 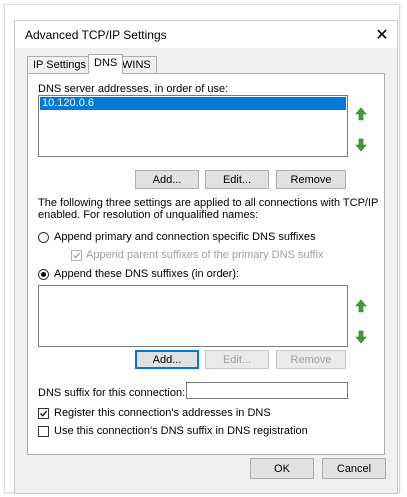 What do you see at coordinates (43, 431) in the screenshot?
I see `use-suffix-registration-checkbox` at bounding box center [43, 431].